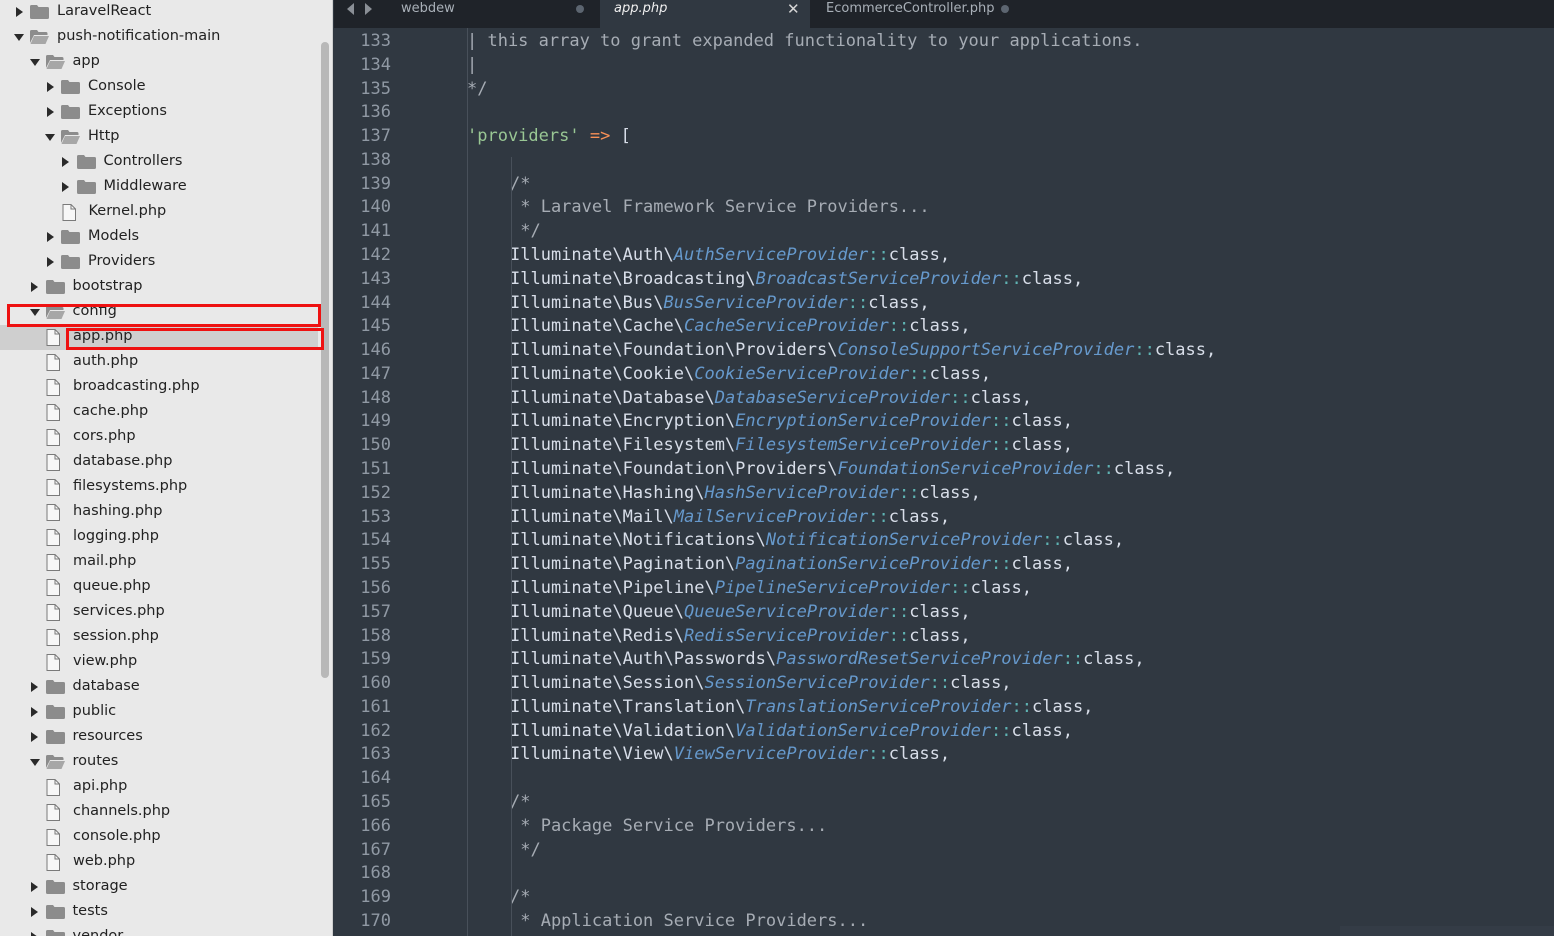 The image size is (1554, 936). Describe the element at coordinates (159, 162) in the screenshot. I see `tree-folder-controllers: Controllers` at that location.